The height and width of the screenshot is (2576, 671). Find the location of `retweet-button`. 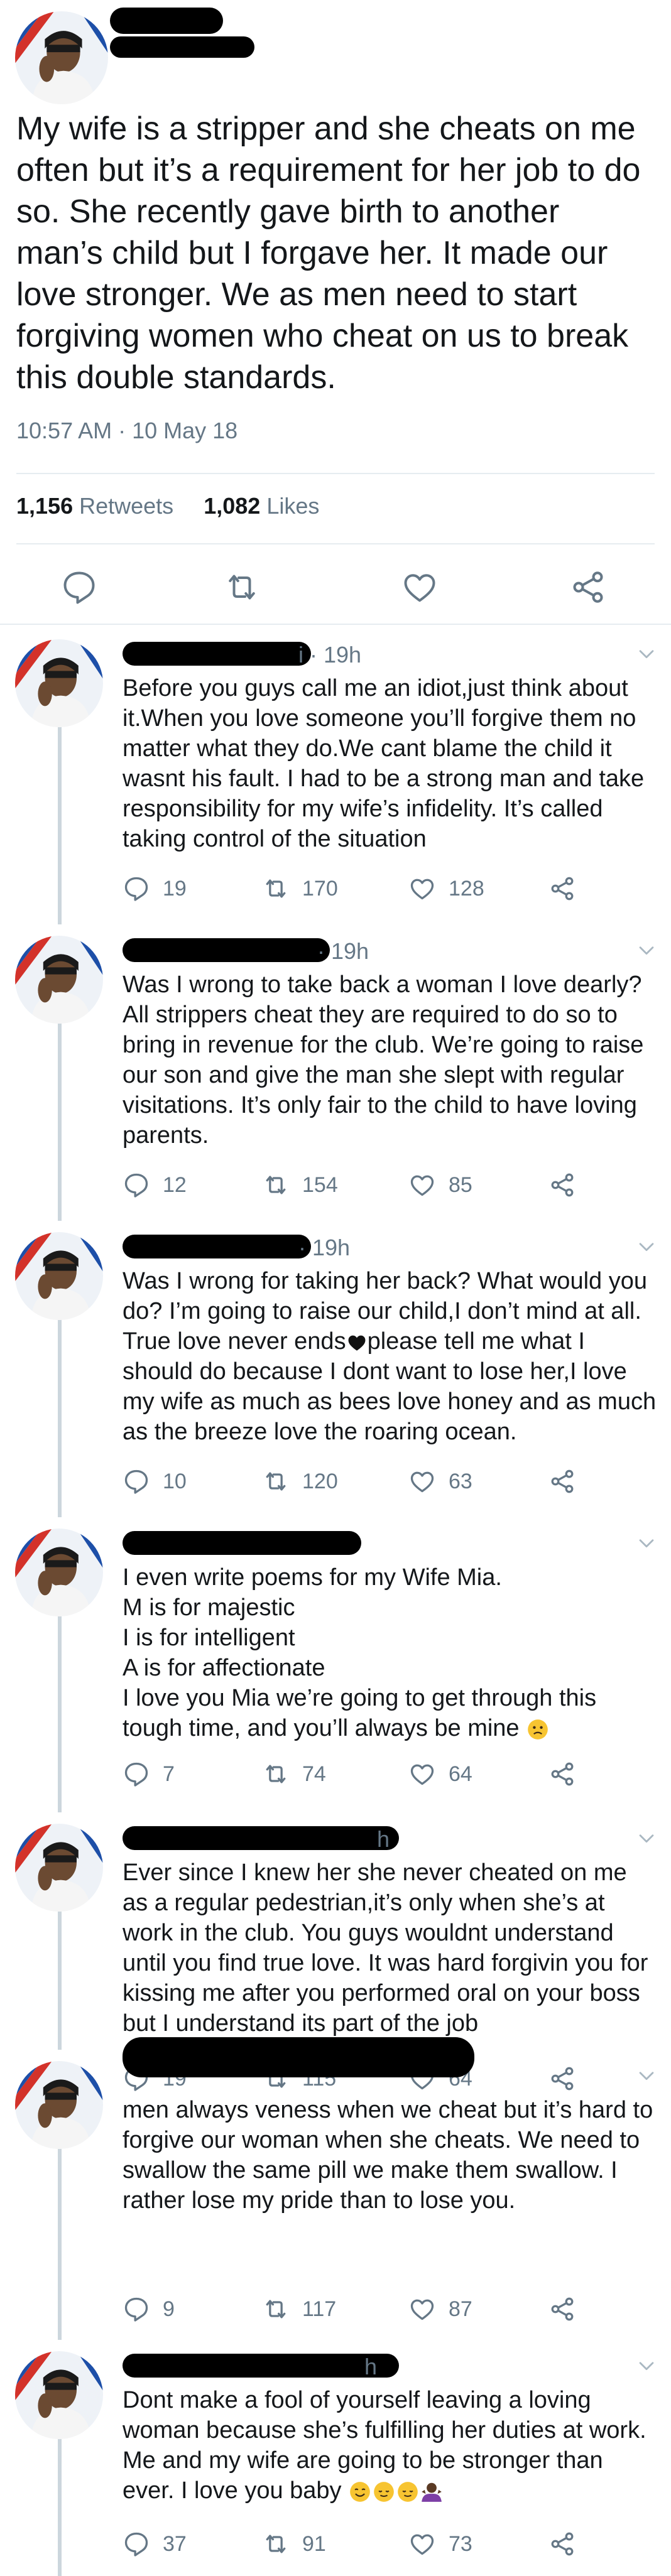

retweet-button is located at coordinates (242, 587).